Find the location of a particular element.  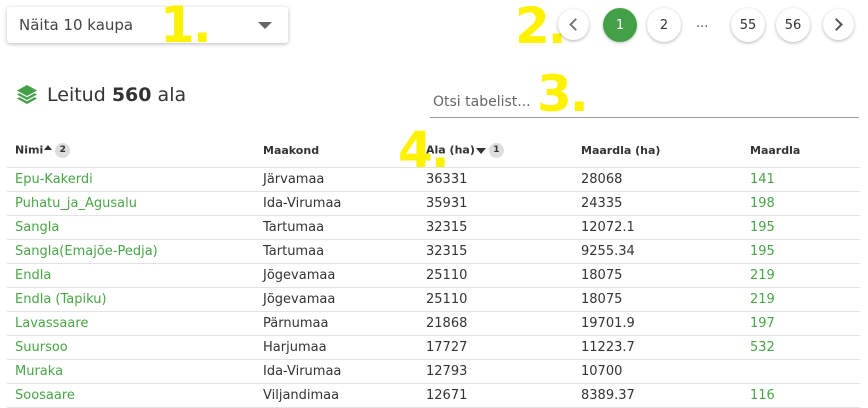

table-row: Sangla Tartumaa 32315 12072.1 195 is located at coordinates (433, 226).